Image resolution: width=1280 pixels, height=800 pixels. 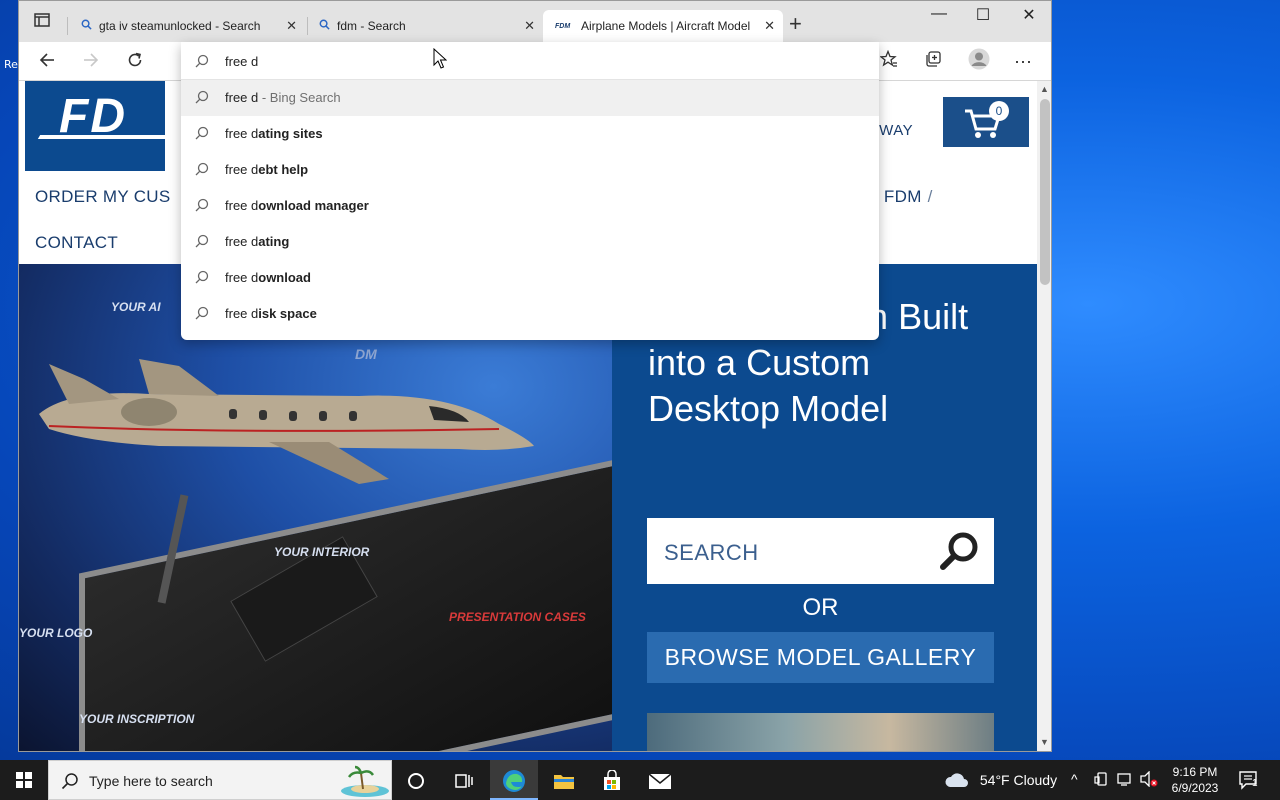 I want to click on label-your-aircraft: YOUR AI, so click(x=136, y=307).